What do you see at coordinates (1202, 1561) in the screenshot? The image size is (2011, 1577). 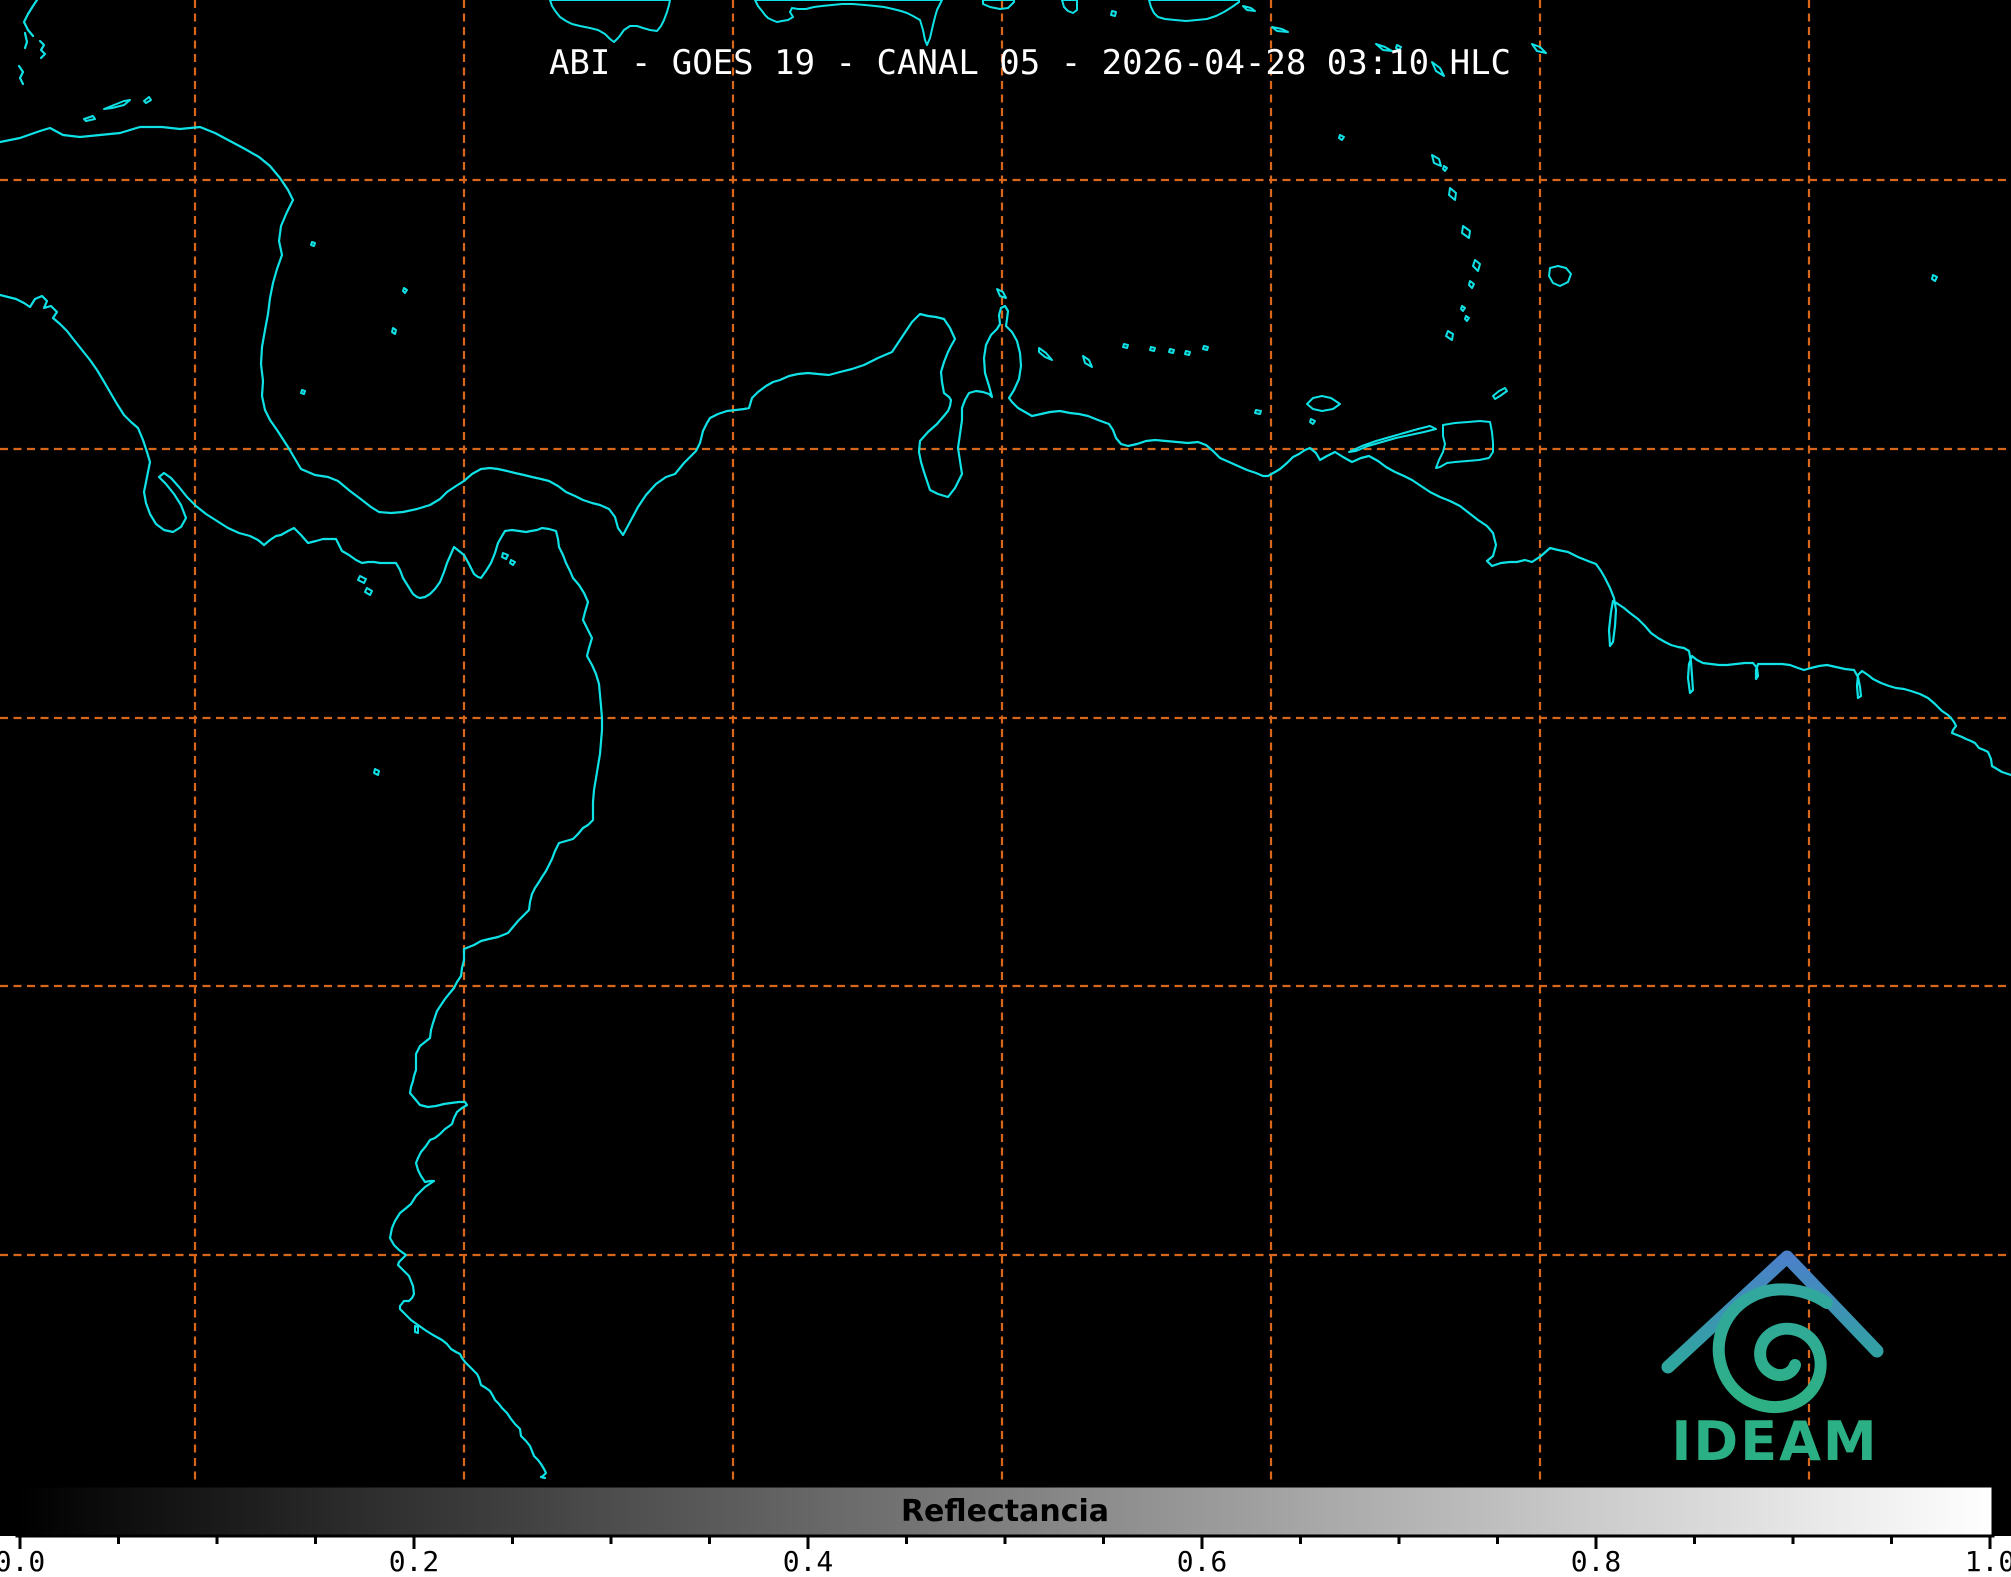 I see `colorbar-tick-label: 0.6` at bounding box center [1202, 1561].